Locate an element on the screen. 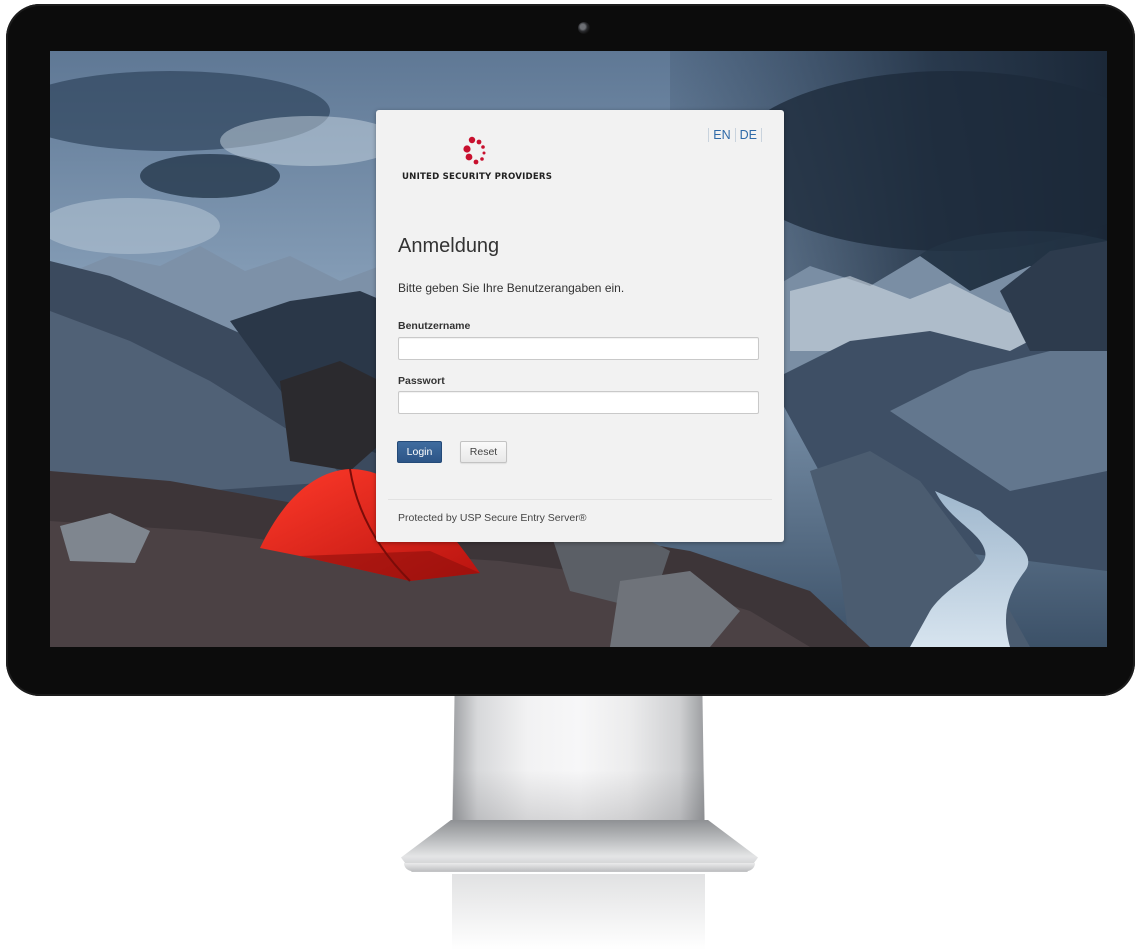 Image resolution: width=1135 pixels, height=950 pixels. language-switch: EN DE is located at coordinates (735, 135).